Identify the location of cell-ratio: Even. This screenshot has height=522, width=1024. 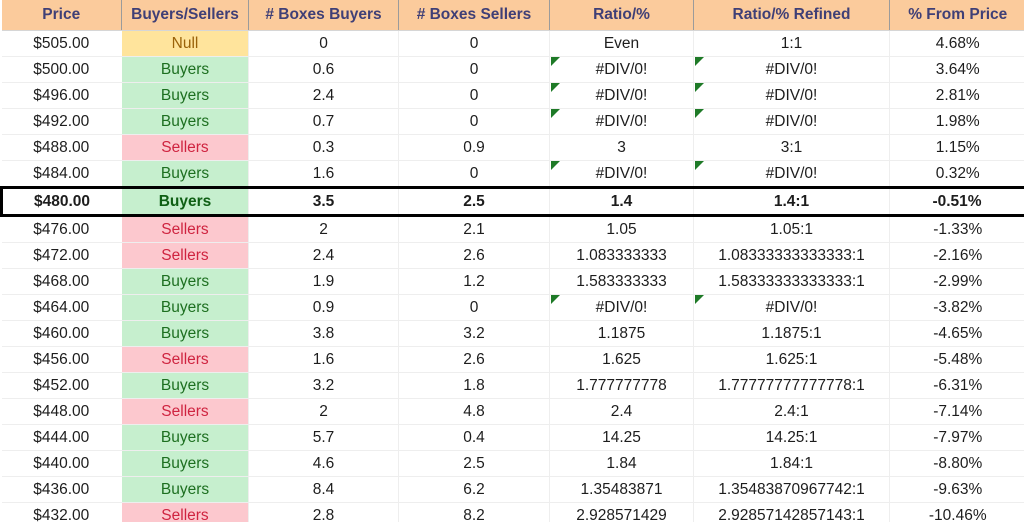
(621, 43).